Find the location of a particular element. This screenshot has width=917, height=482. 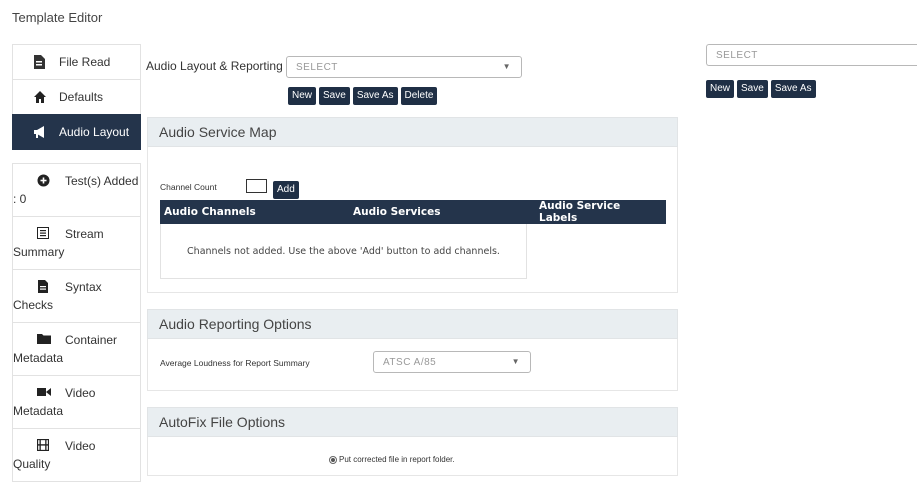

column-header: Audio Service Labels is located at coordinates (600, 212).